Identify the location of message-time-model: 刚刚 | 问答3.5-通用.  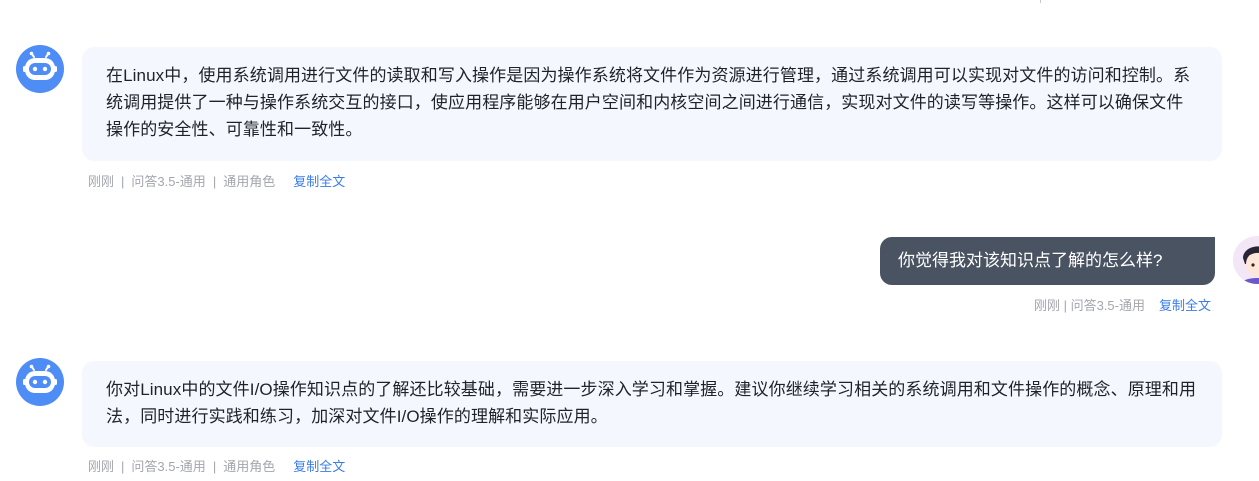
(1089, 305).